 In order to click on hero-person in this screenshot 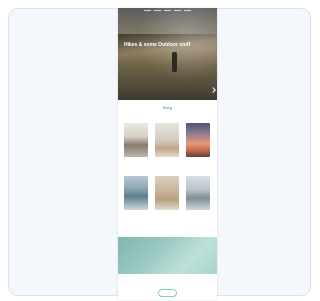, I will do `click(174, 62)`.